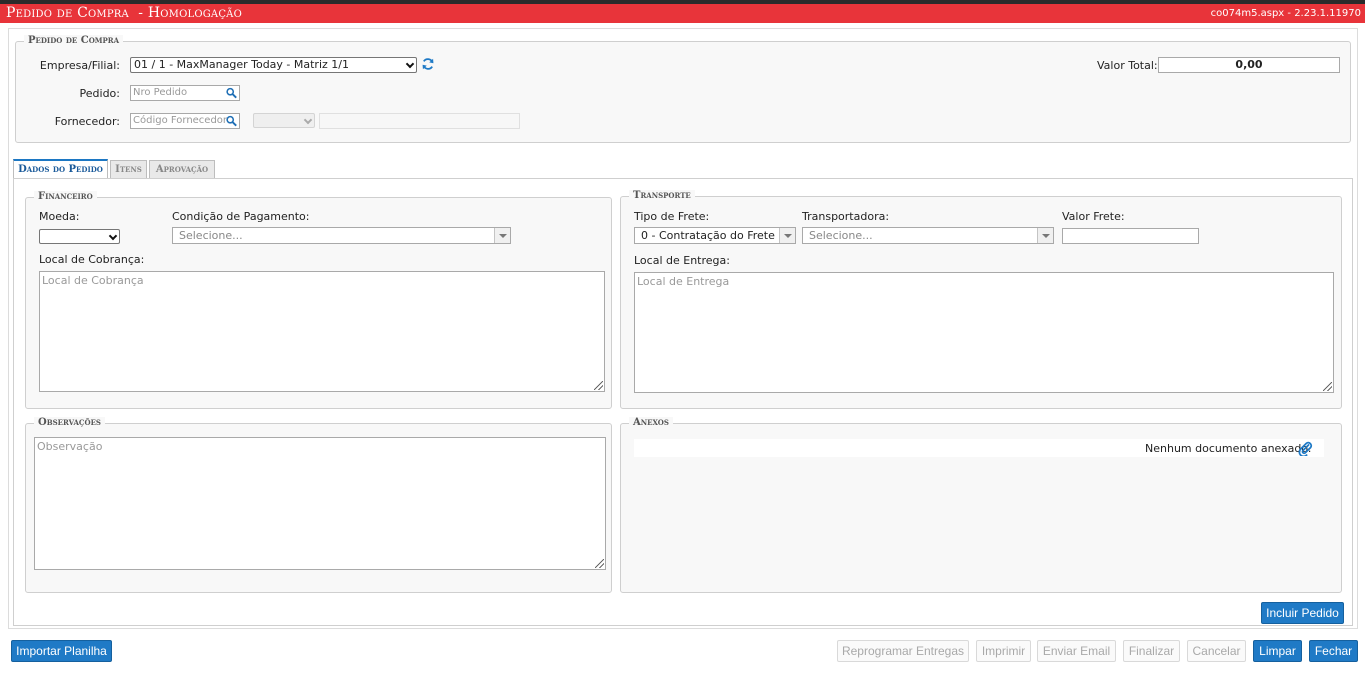  Describe the element at coordinates (99, 93) in the screenshot. I see `pedido-label: Pedido:` at that location.